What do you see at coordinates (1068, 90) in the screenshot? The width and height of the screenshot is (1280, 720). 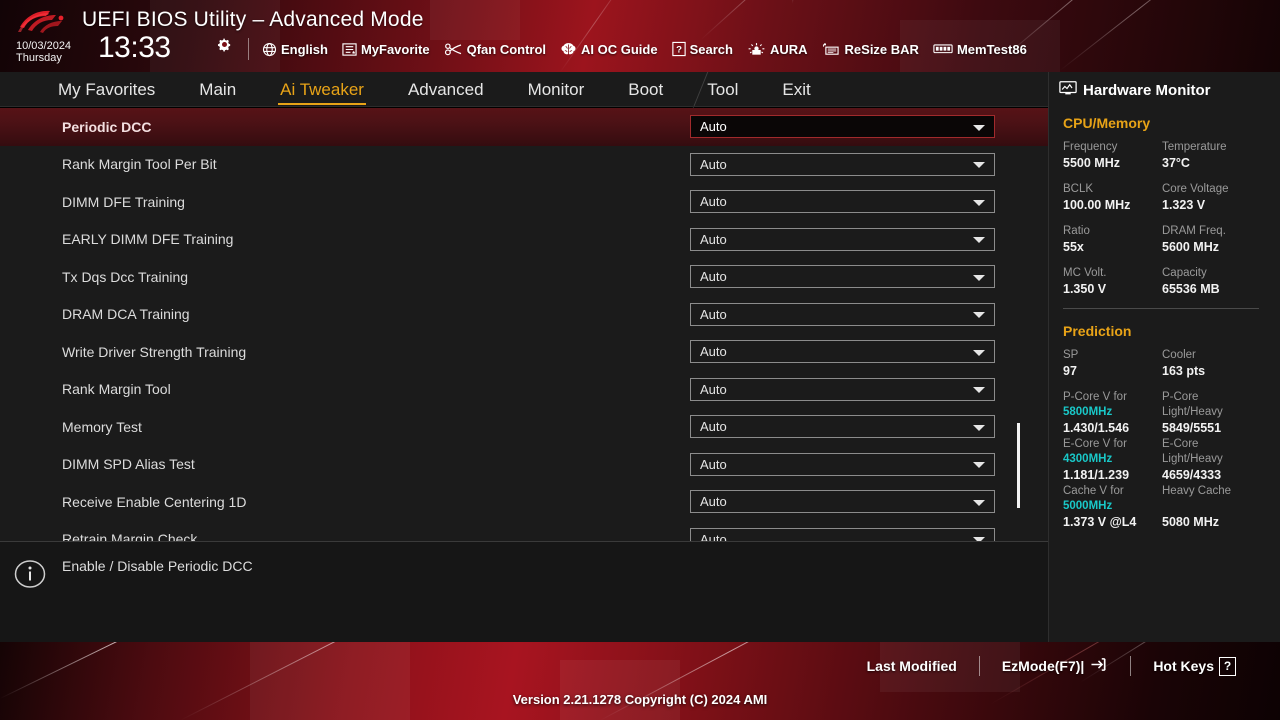 I see `monitor-icon` at bounding box center [1068, 90].